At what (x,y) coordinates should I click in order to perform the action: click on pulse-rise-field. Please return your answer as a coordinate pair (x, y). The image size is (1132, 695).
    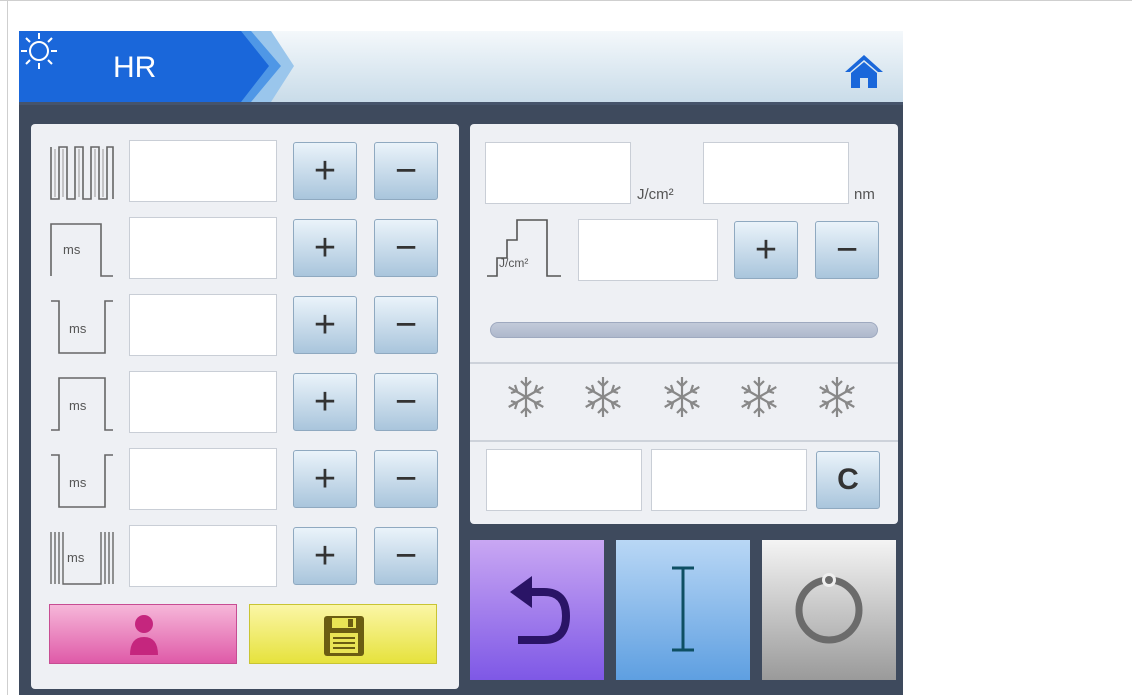
    Looking at the image, I should click on (203, 402).